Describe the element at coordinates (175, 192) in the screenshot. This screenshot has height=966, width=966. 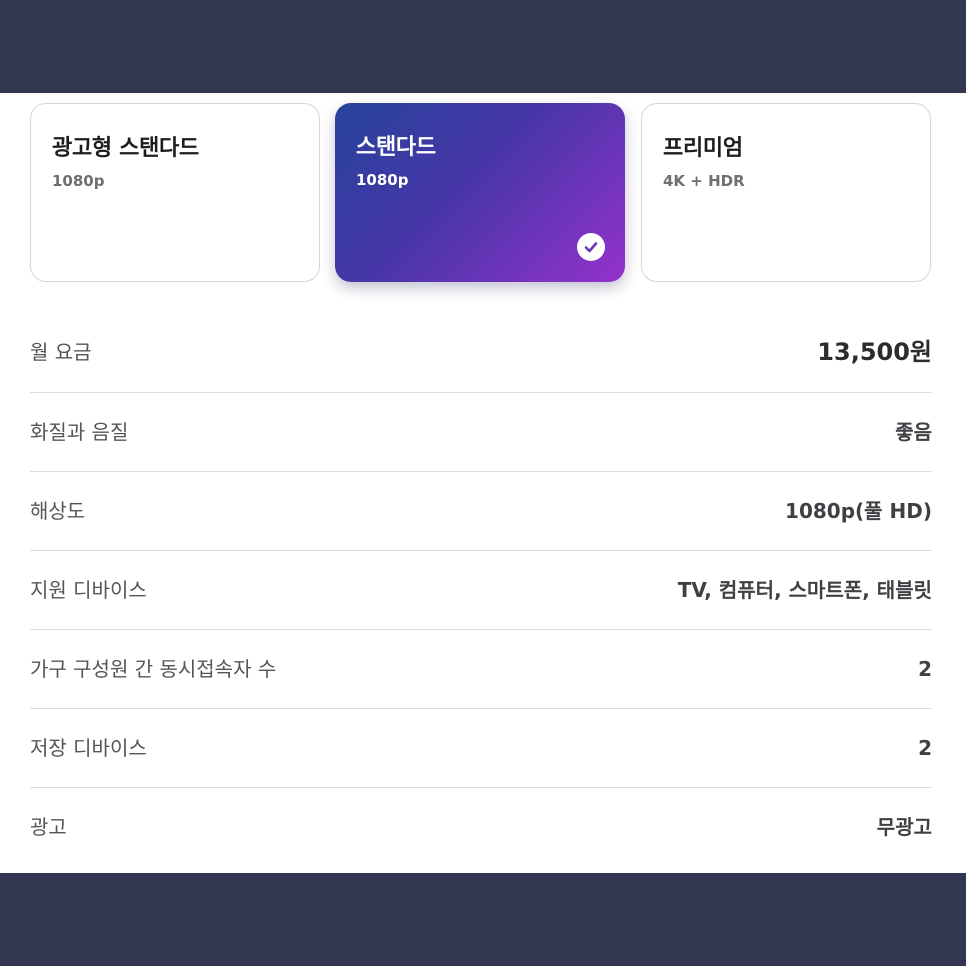
I see `plan-card-standard-with-ads: 광고형 스탠다드 1080p` at that location.